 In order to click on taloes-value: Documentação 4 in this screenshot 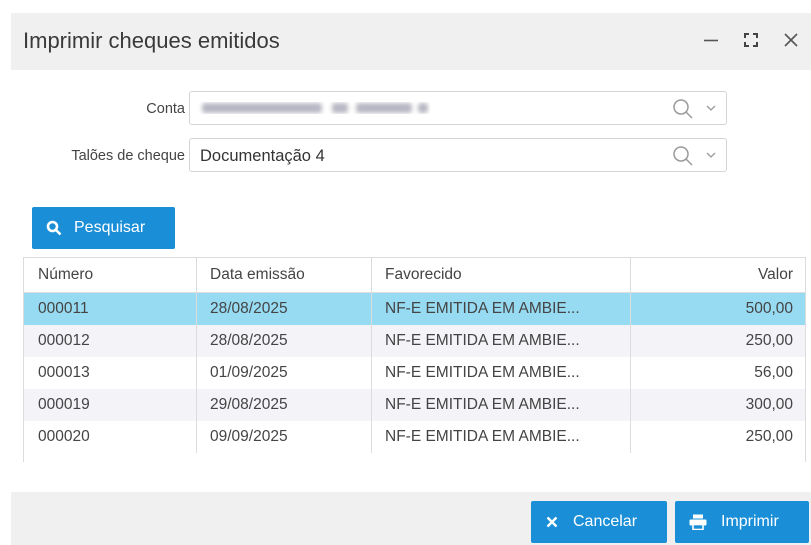, I will do `click(262, 156)`.